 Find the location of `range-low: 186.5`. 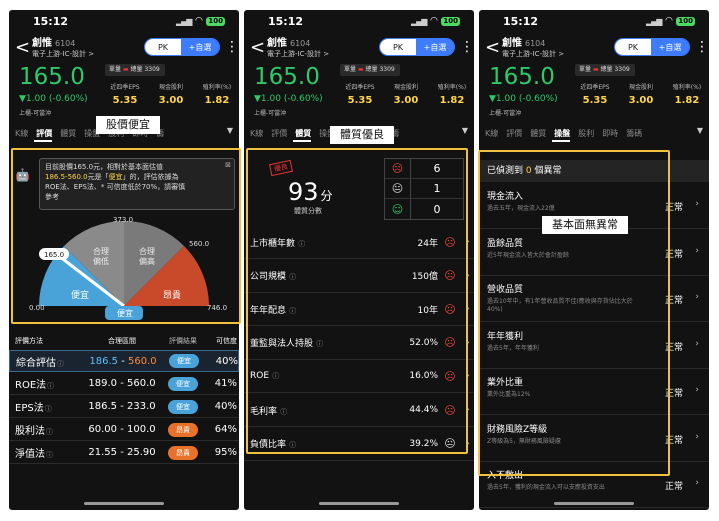

range-low: 186.5 is located at coordinates (104, 361).